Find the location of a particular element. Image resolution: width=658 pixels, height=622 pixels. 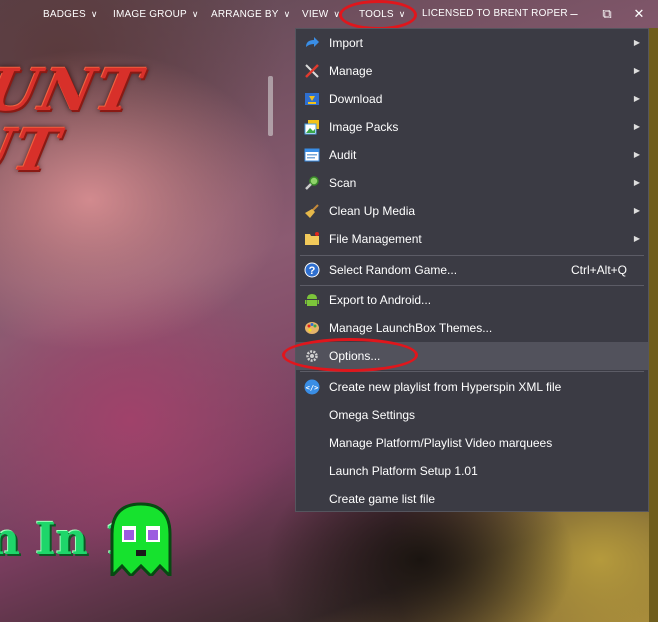

menu-item-image-packs: Image Packs ▶ is located at coordinates (472, 127).